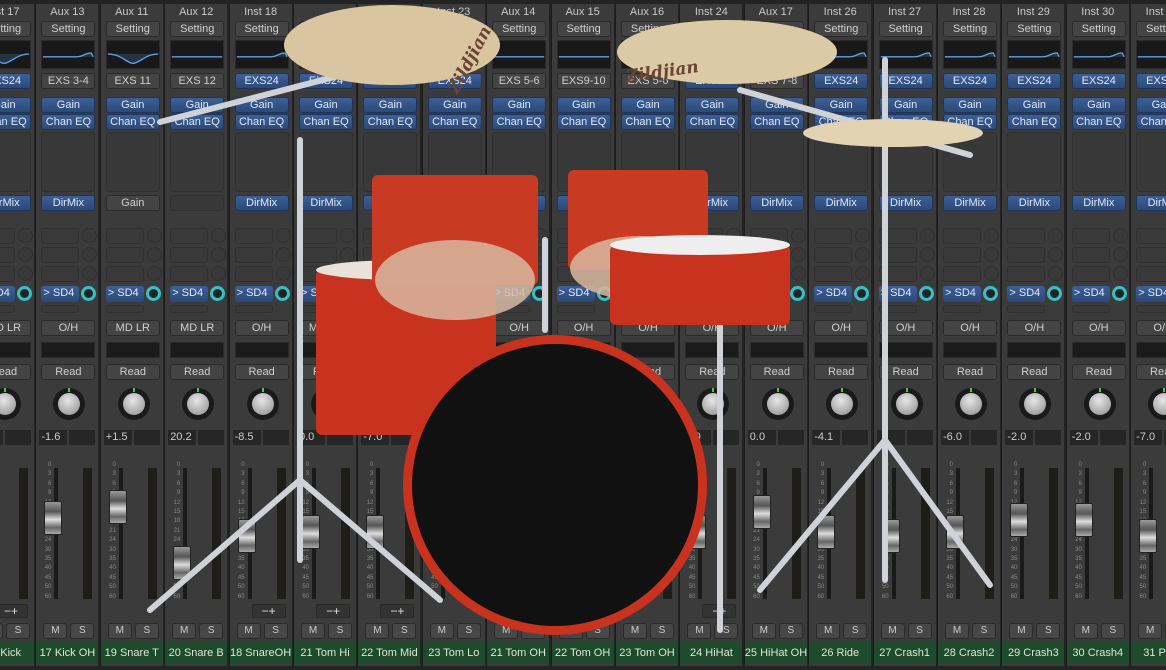  What do you see at coordinates (390, 350) in the screenshot?
I see `group-slot` at bounding box center [390, 350].